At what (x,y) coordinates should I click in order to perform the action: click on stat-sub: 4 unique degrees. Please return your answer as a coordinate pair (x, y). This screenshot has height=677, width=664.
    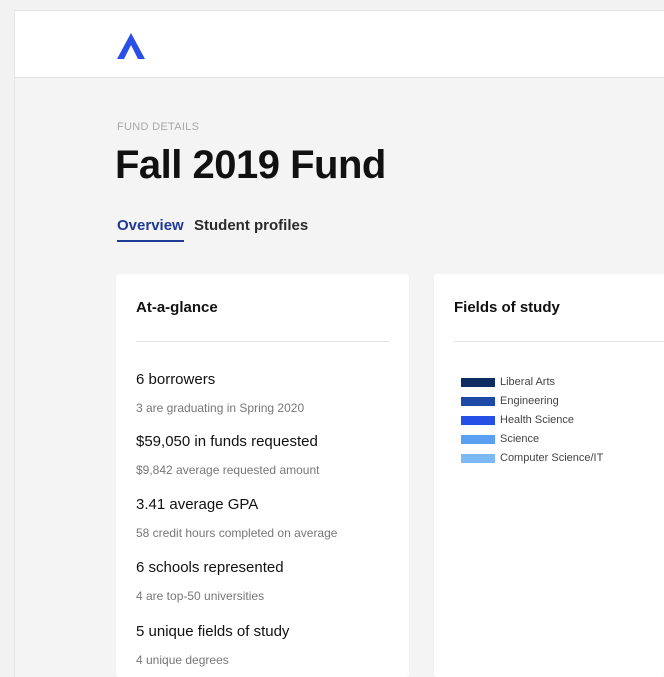
    Looking at the image, I should click on (182, 660).